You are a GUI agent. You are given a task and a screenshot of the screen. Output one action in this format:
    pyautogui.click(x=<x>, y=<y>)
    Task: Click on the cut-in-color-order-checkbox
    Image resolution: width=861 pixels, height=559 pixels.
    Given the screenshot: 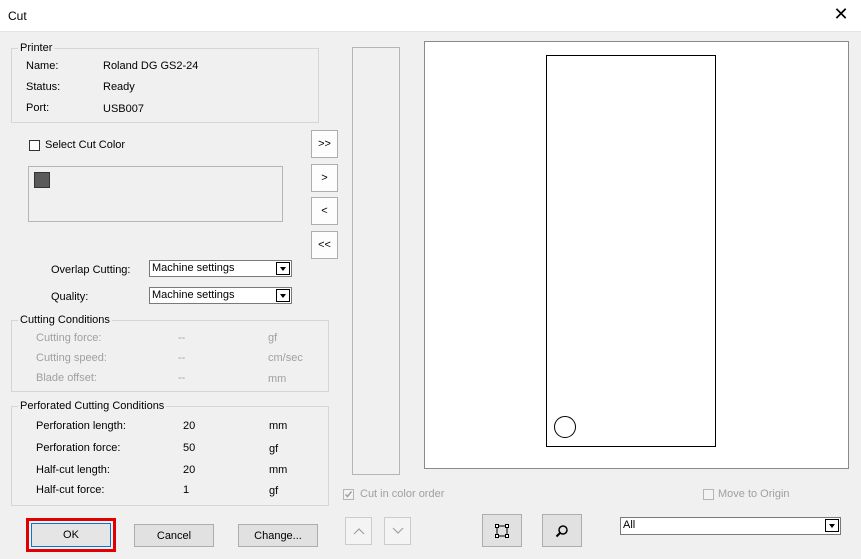 What is the action you would take?
    pyautogui.click(x=348, y=494)
    